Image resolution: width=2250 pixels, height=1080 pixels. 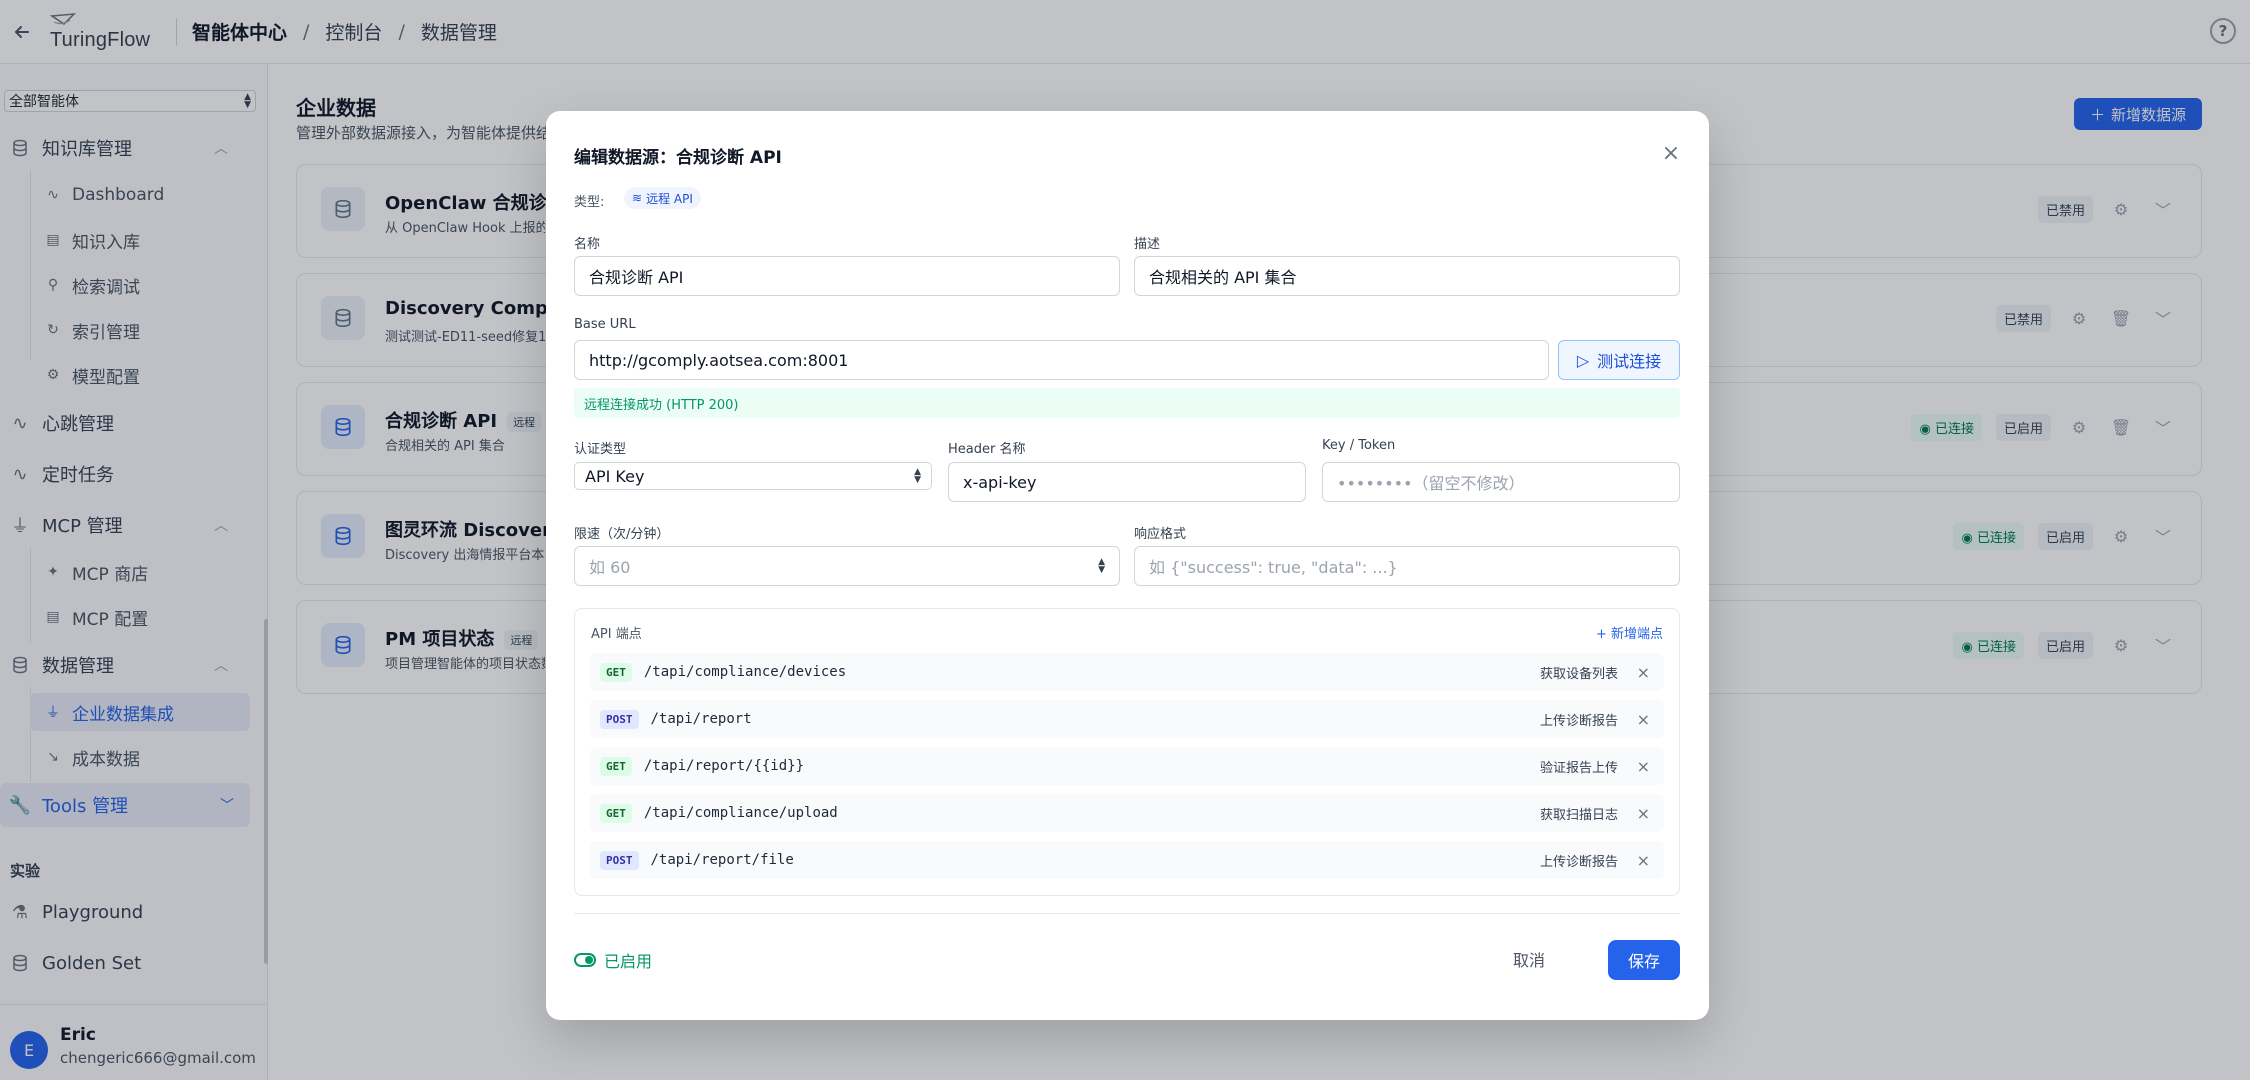 What do you see at coordinates (616, 634) in the screenshot?
I see `endpoints-title: API 端点` at bounding box center [616, 634].